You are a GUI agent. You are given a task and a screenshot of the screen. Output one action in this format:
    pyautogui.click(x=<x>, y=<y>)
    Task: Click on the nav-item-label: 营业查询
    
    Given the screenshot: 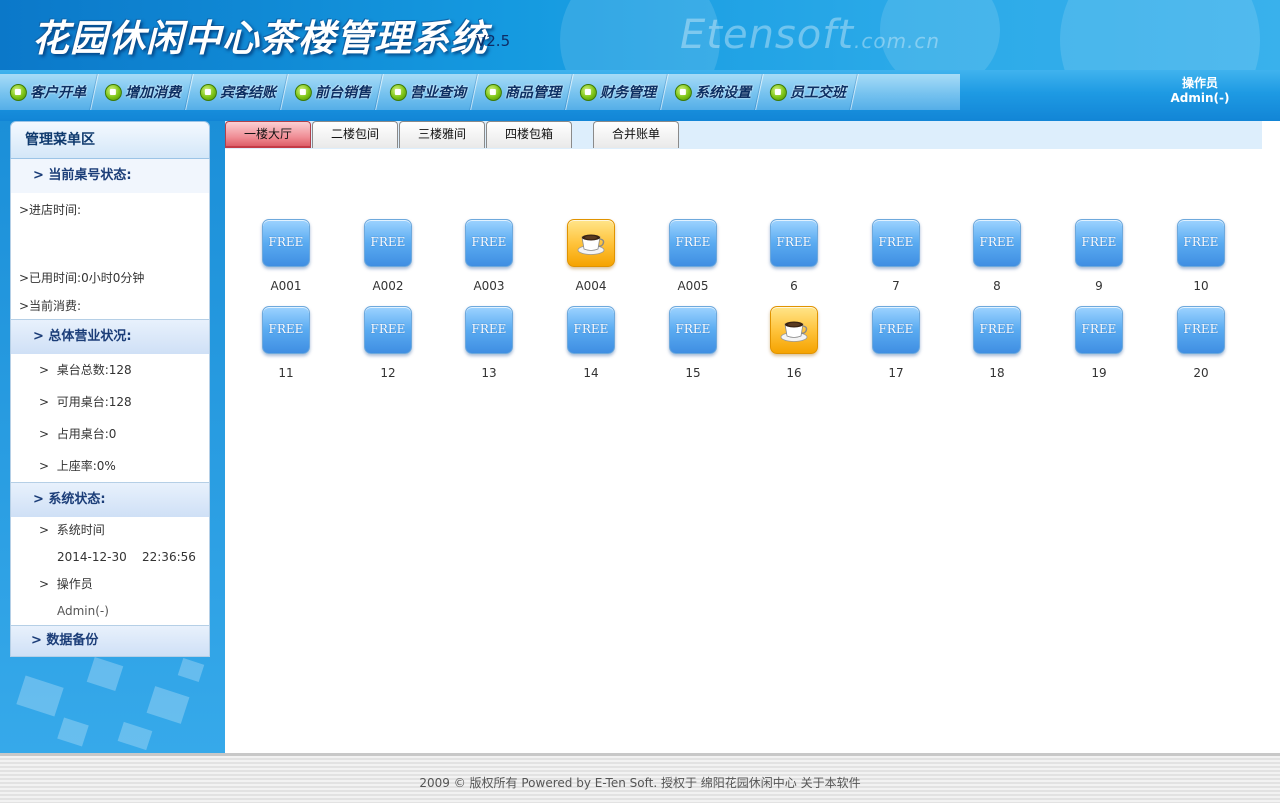 What is the action you would take?
    pyautogui.click(x=438, y=93)
    